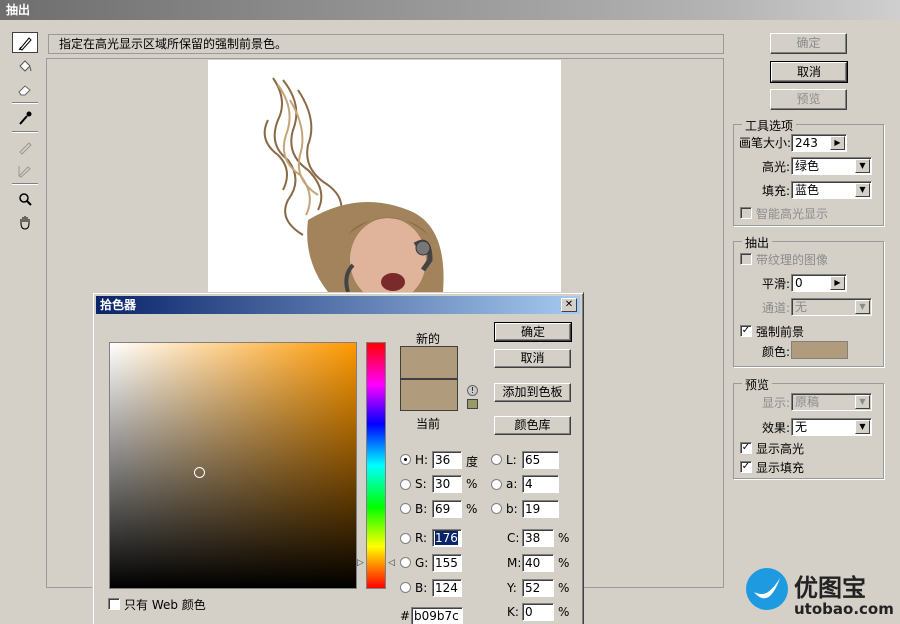  I want to click on b-radio, so click(405, 508).